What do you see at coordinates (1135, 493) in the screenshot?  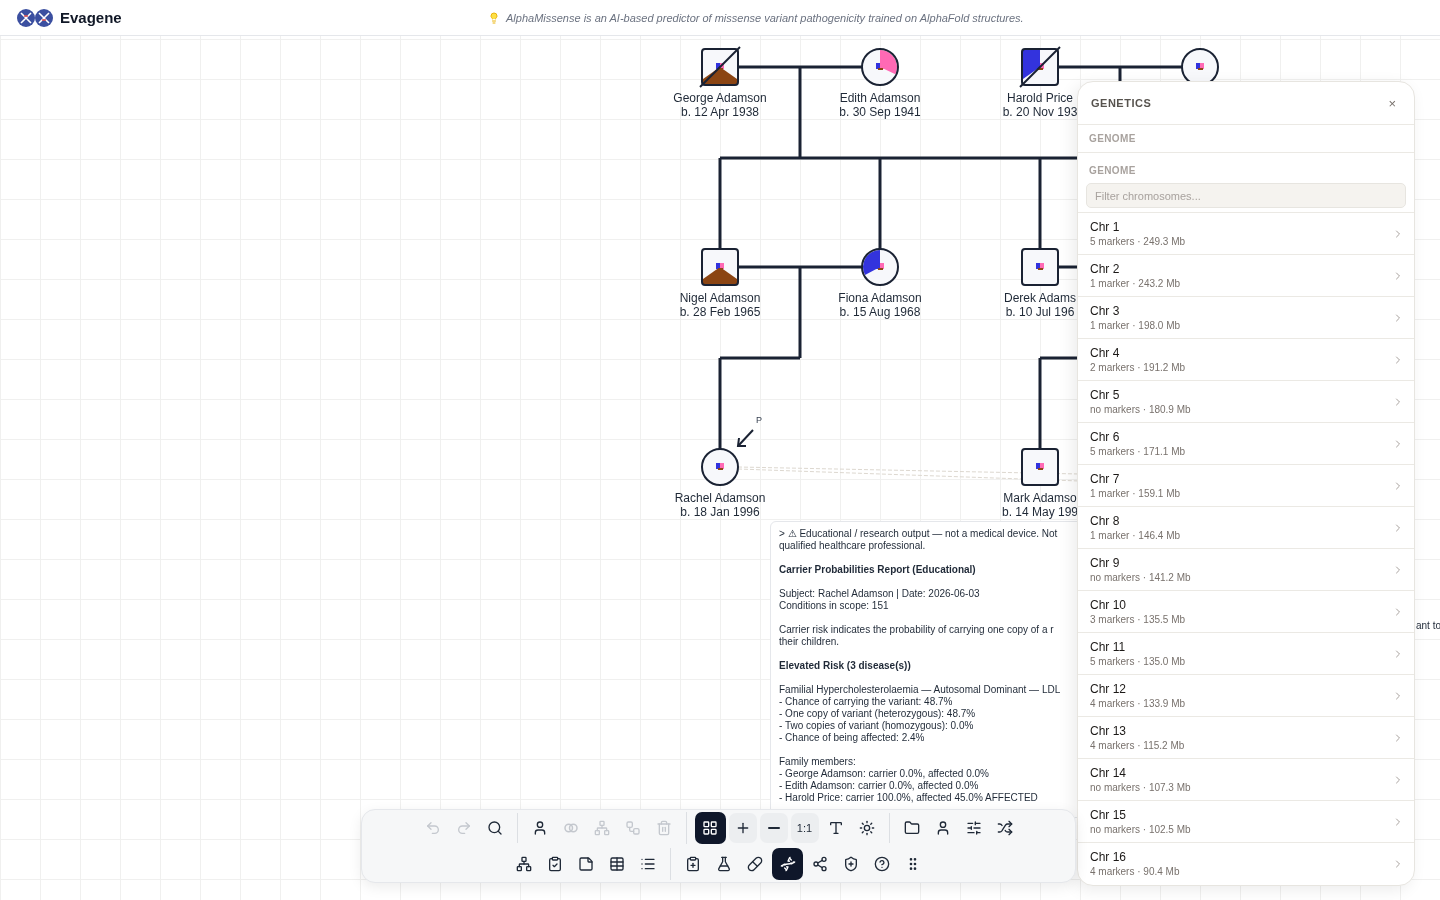 I see `chromosome-detail: 1 marker · 159.1 Mb` at bounding box center [1135, 493].